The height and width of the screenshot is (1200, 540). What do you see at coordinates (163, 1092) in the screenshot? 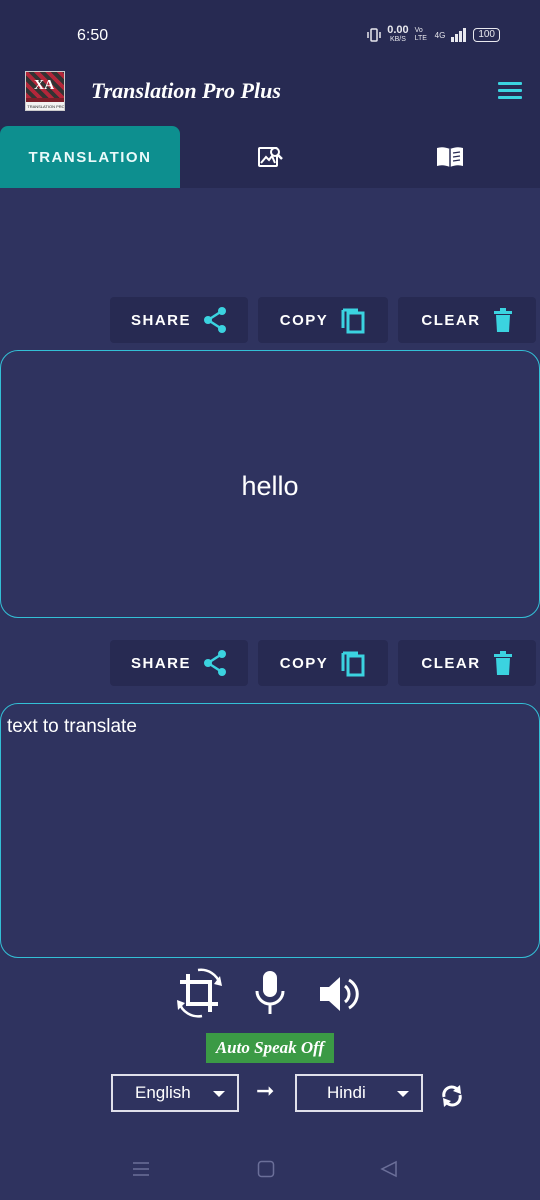
I see `source-language-label: English` at bounding box center [163, 1092].